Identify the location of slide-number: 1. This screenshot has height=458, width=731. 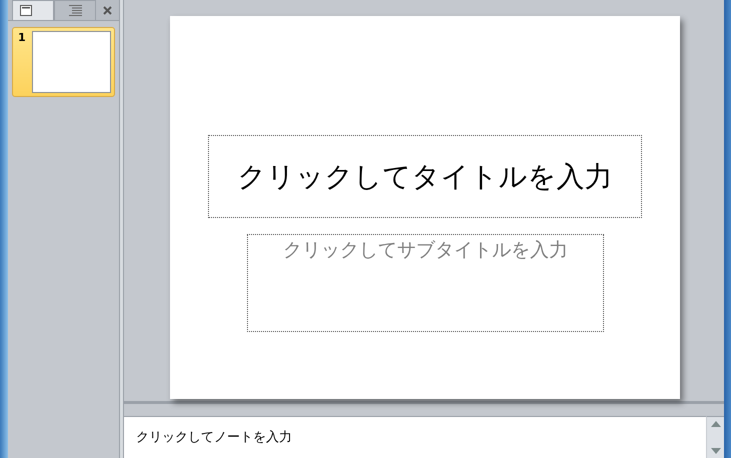
(22, 38).